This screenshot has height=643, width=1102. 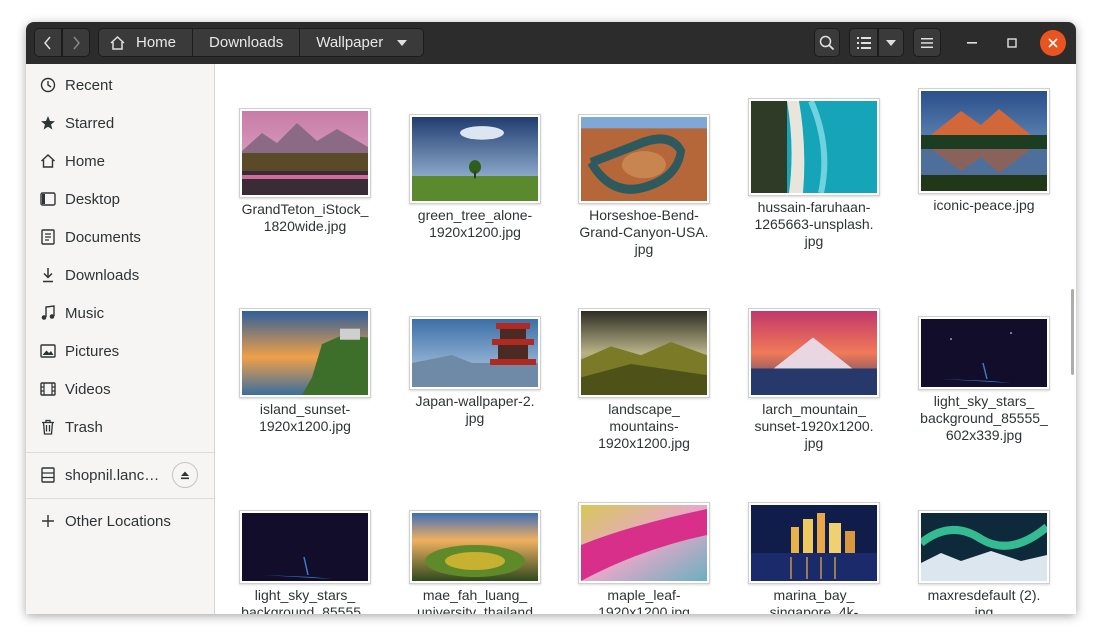 I want to click on hamburger-icon, so click(x=927, y=42).